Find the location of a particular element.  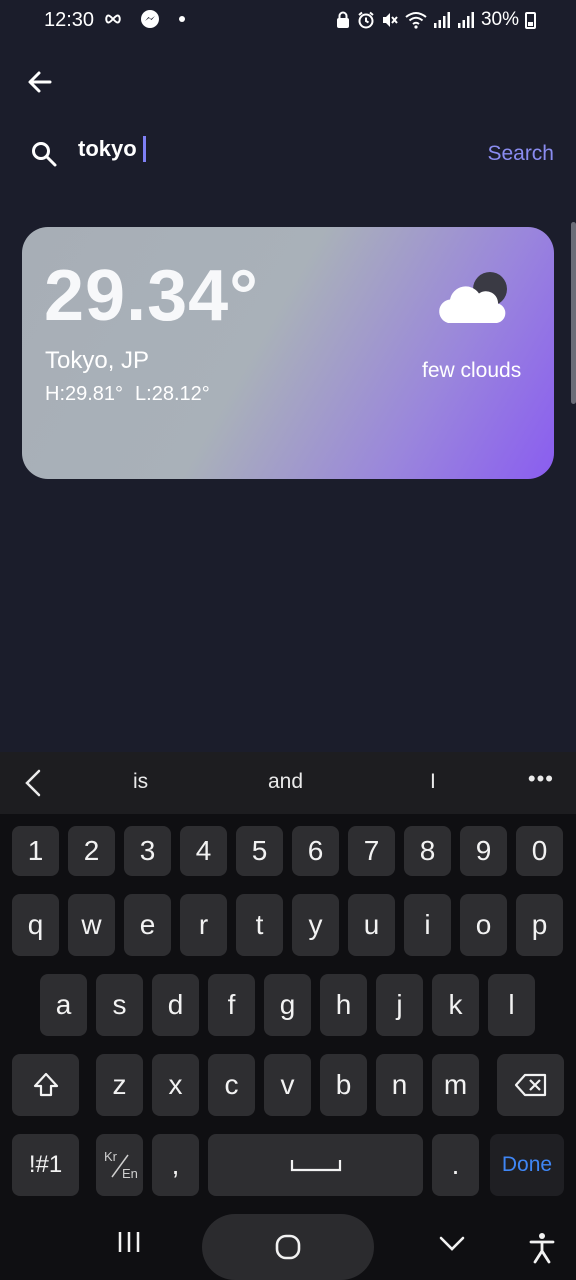

key-8: 8 is located at coordinates (427, 851).